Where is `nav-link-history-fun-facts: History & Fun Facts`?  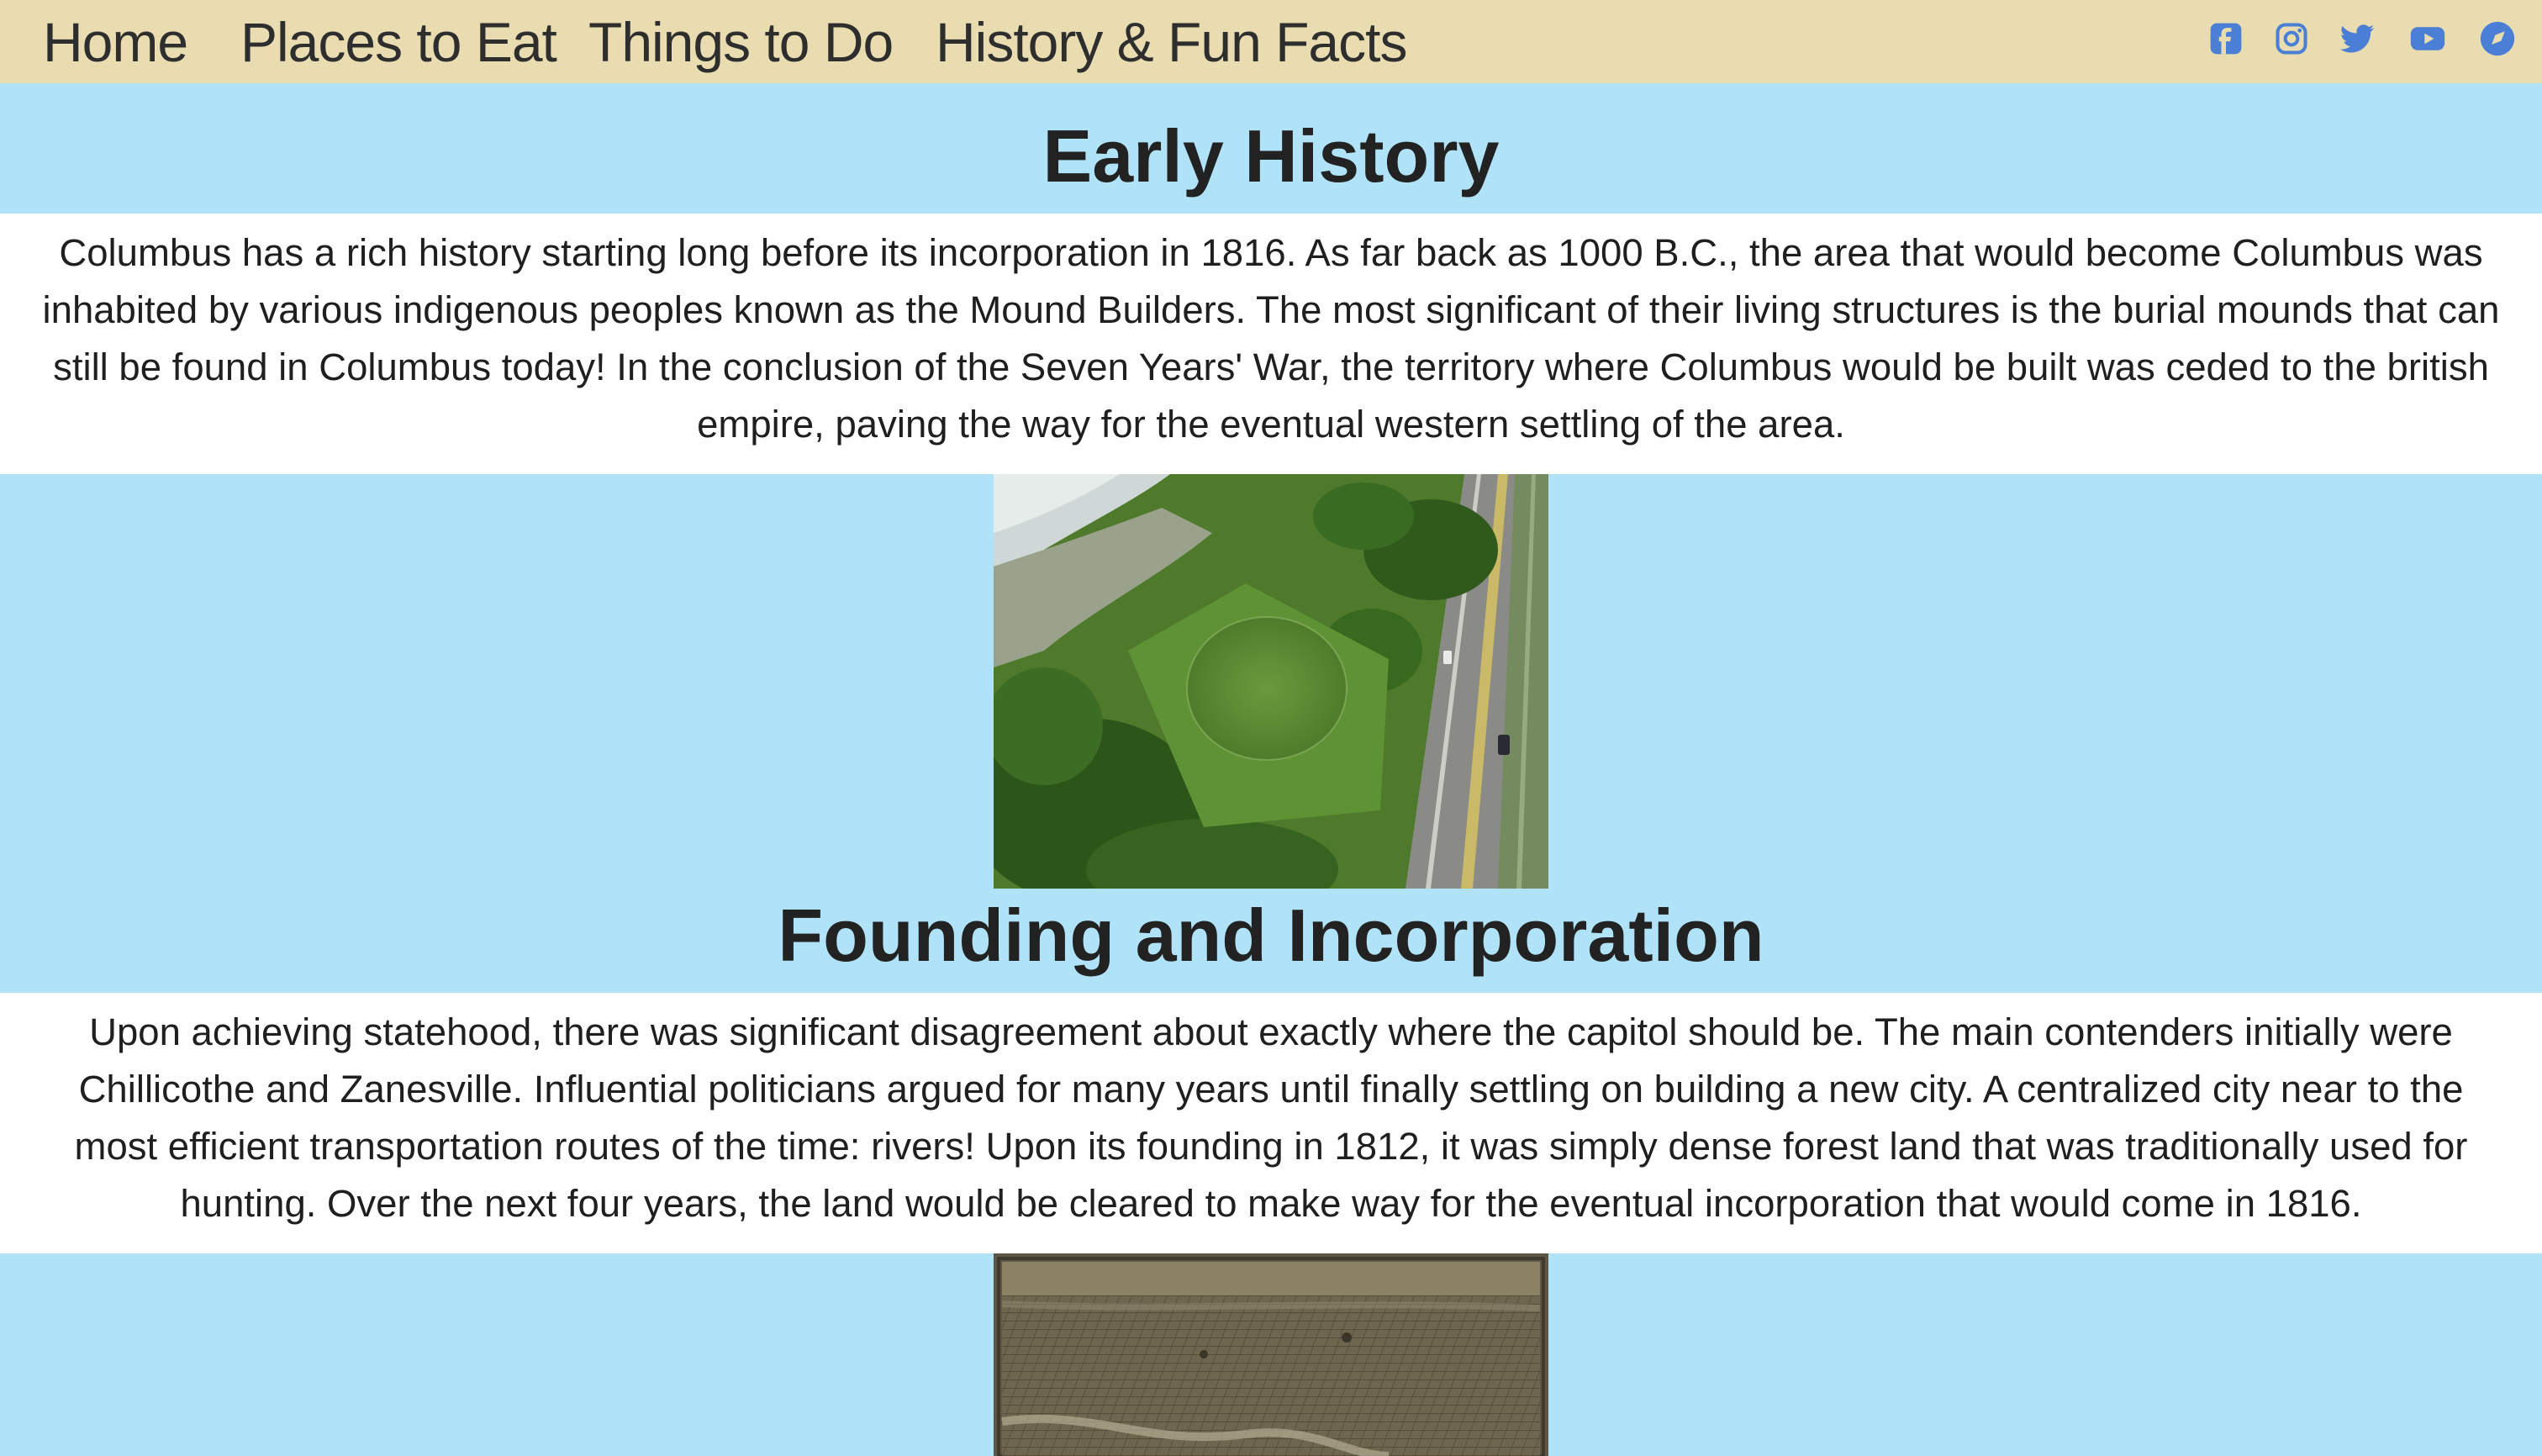
nav-link-history-fun-facts: History & Fun Facts is located at coordinates (1171, 42).